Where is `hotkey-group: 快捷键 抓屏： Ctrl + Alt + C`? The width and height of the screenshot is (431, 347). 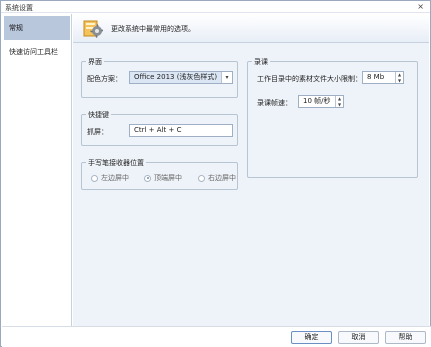
hotkey-group: 快捷键 抓屏： Ctrl + Alt + C is located at coordinates (159, 128).